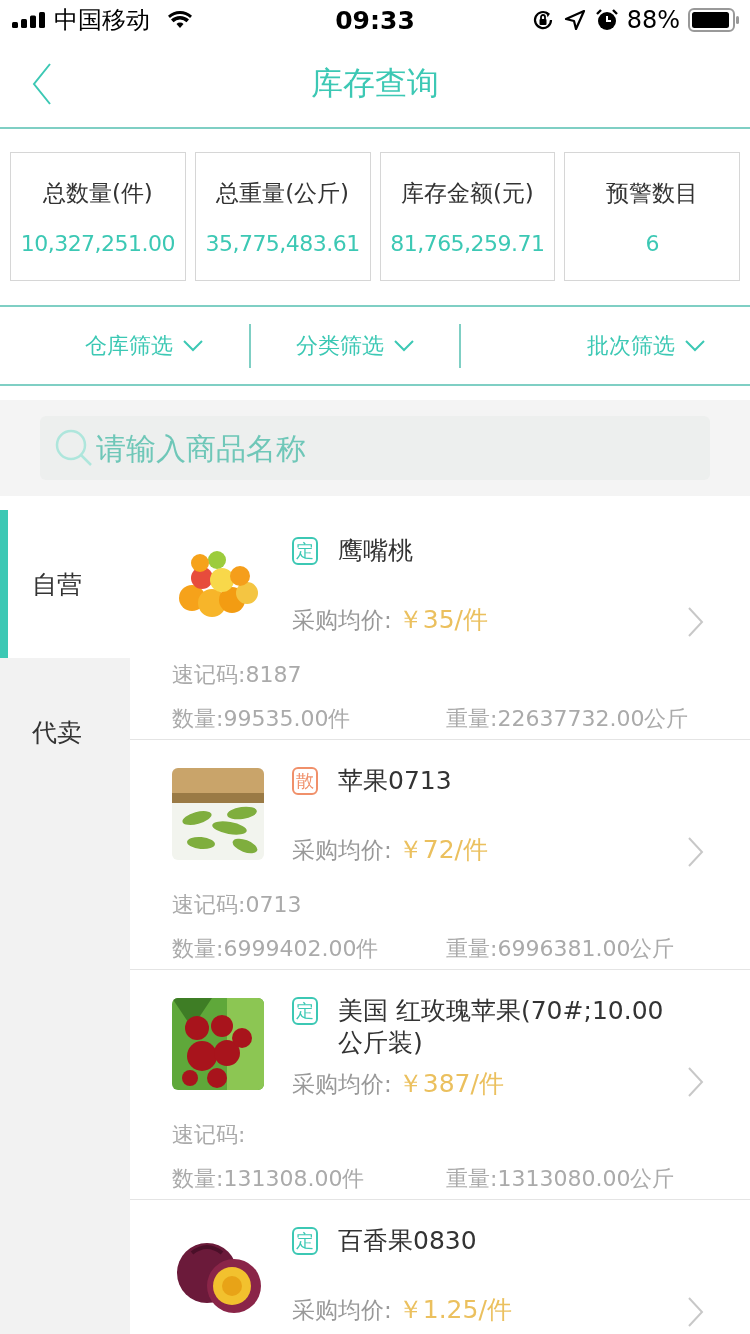  I want to click on price-value: ￥72/件, so click(442, 850).